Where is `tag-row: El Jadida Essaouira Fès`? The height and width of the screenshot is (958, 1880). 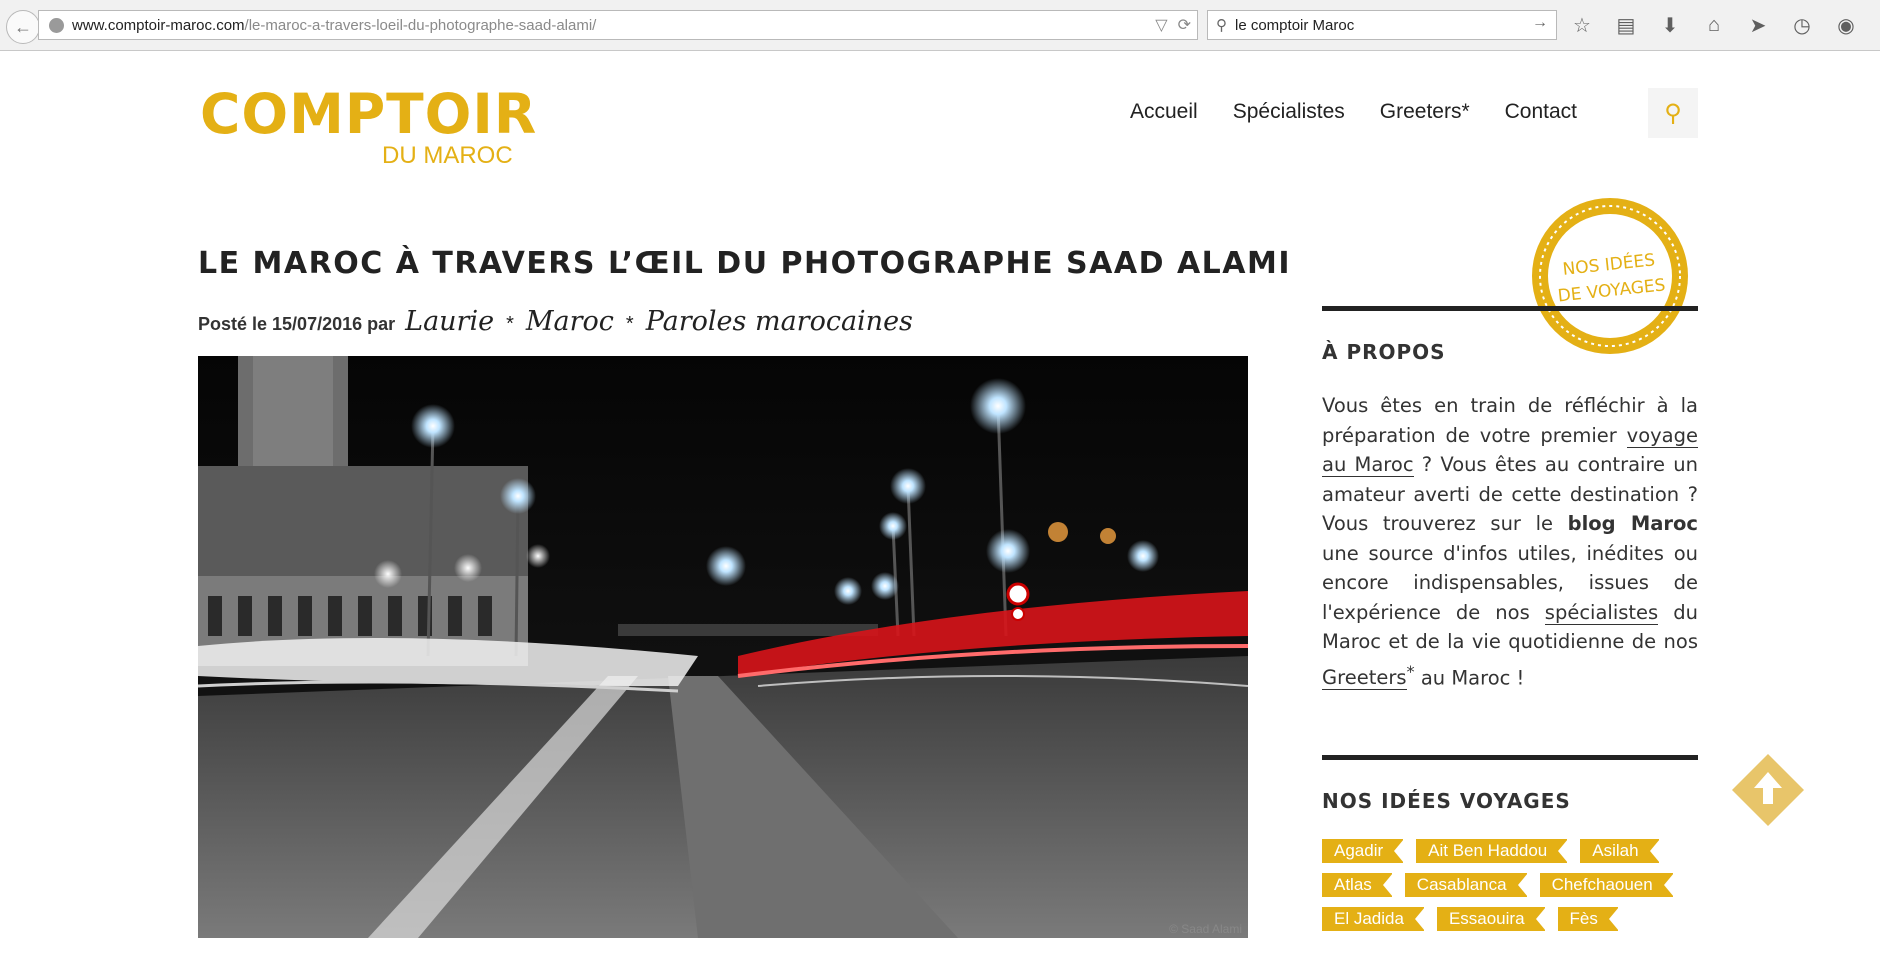
tag-row: El Jadida Essaouira Fès is located at coordinates (1522, 919).